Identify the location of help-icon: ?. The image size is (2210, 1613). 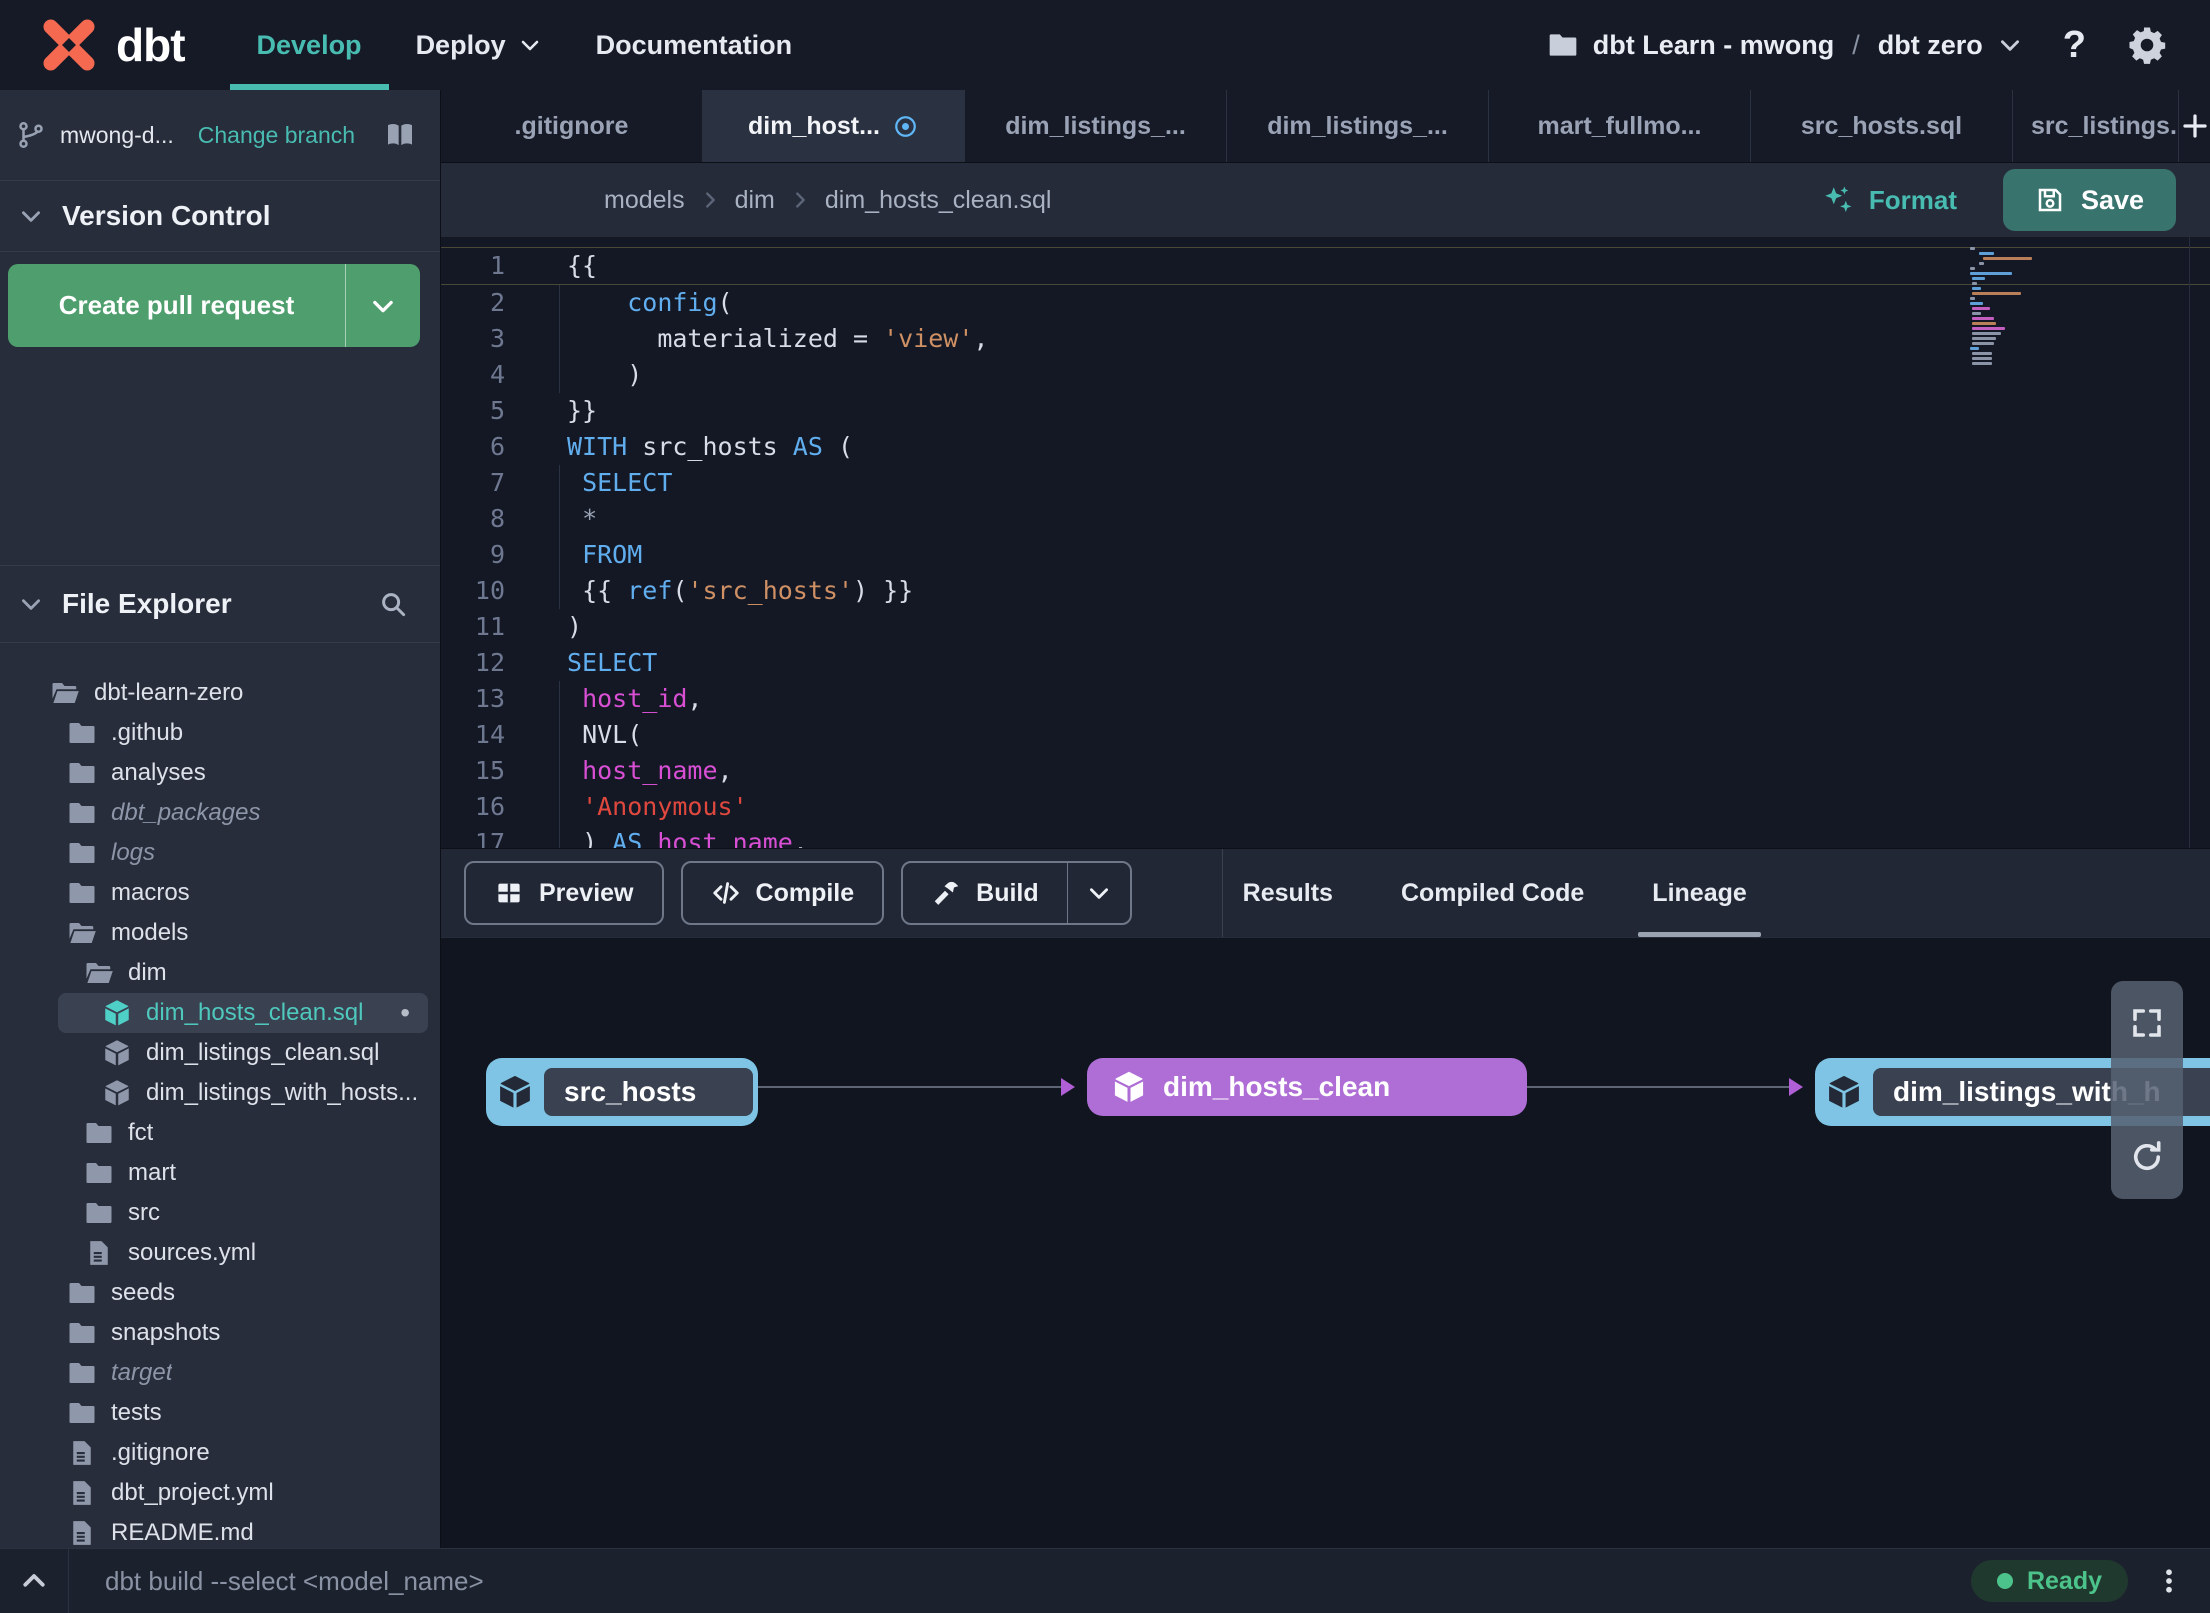
(2074, 45).